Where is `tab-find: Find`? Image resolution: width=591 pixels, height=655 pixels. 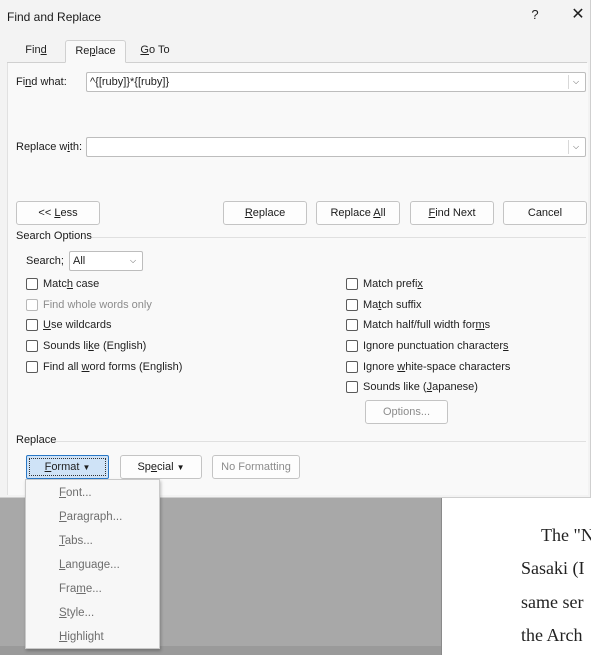 tab-find: Find is located at coordinates (36, 51).